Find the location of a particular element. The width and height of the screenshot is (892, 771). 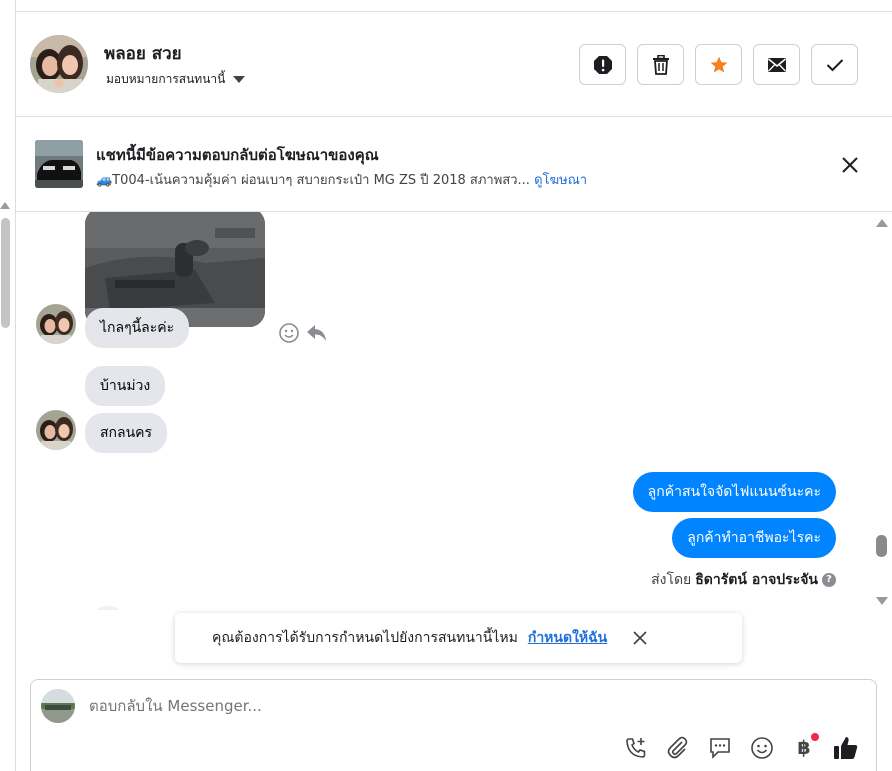

thread-scrollbar-thumb is located at coordinates (881, 546).